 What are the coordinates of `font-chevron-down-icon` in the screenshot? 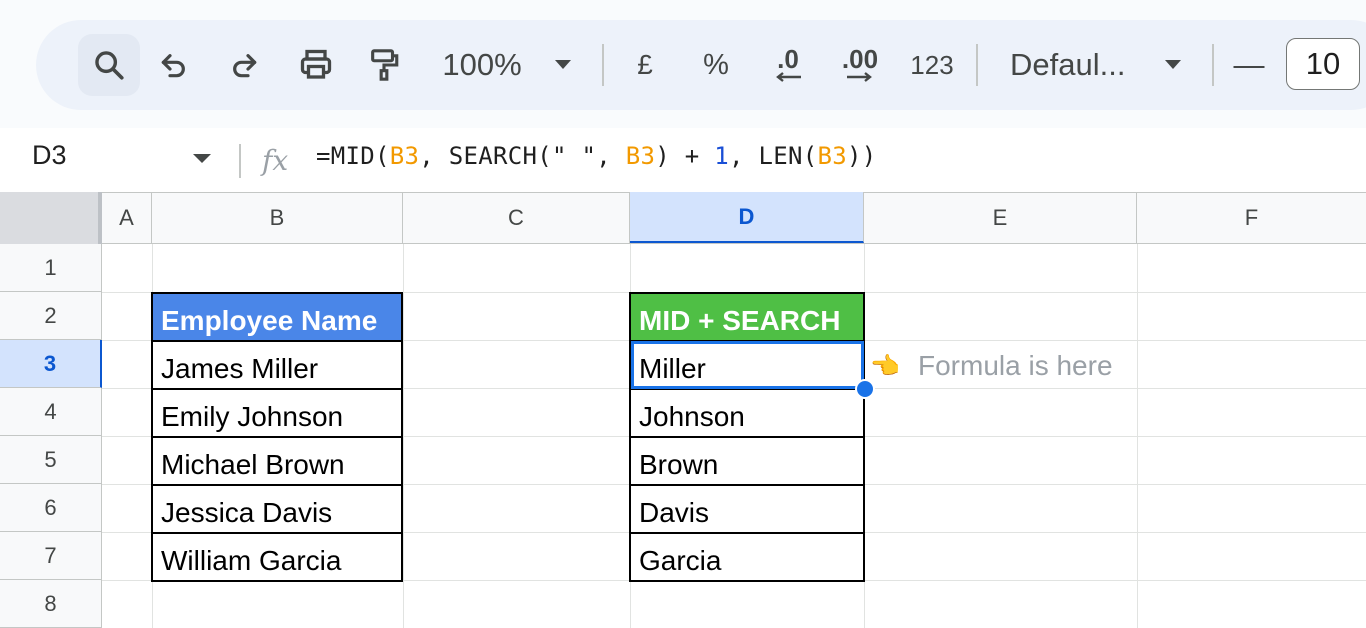 It's located at (1173, 65).